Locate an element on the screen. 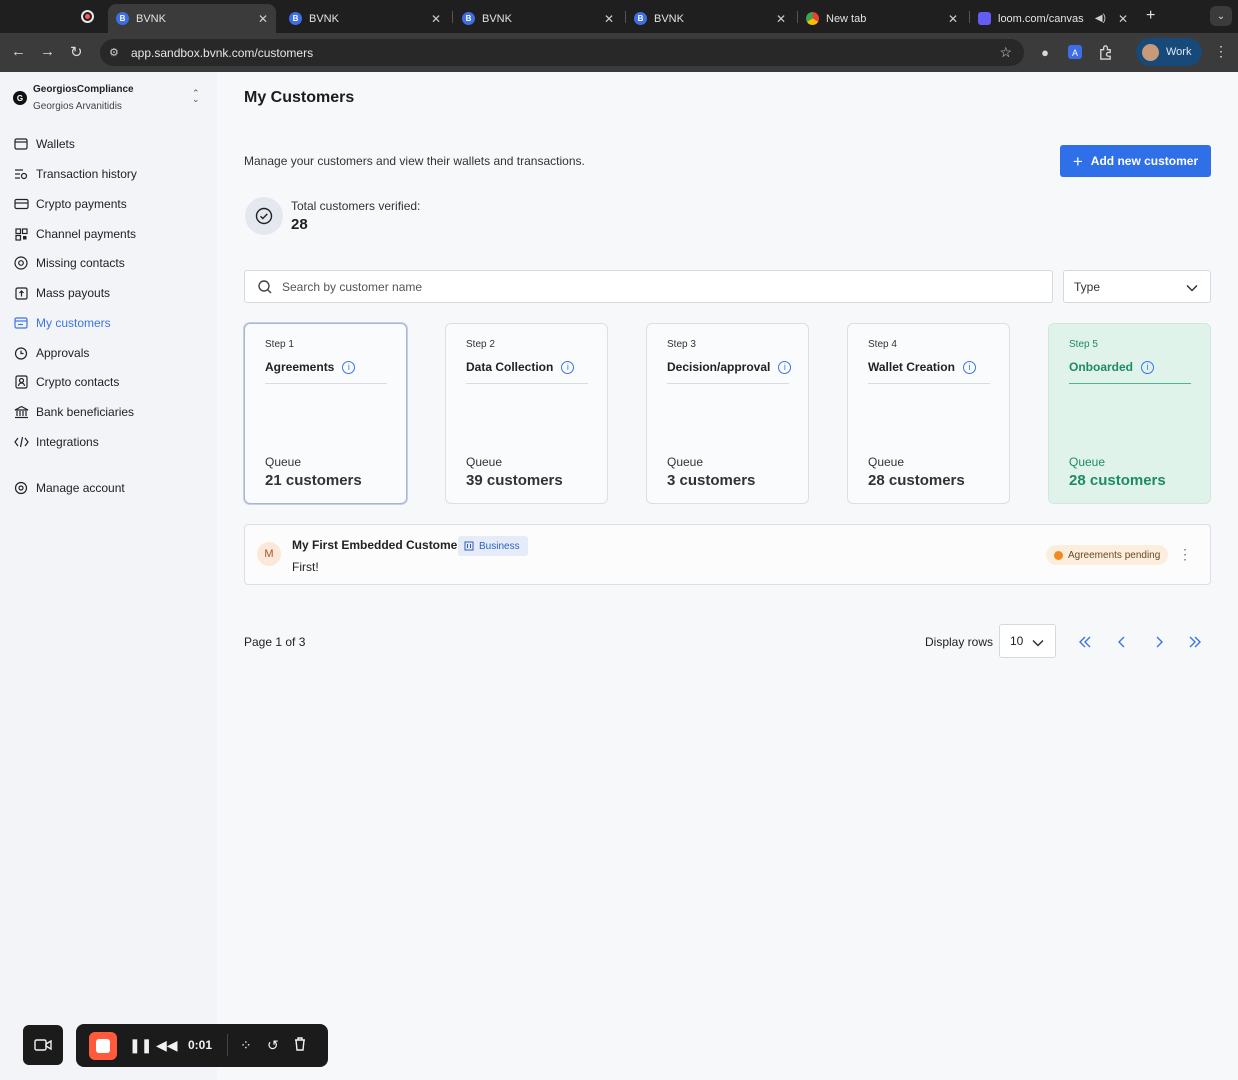 This screenshot has width=1238, height=1080. divider is located at coordinates (527, 383).